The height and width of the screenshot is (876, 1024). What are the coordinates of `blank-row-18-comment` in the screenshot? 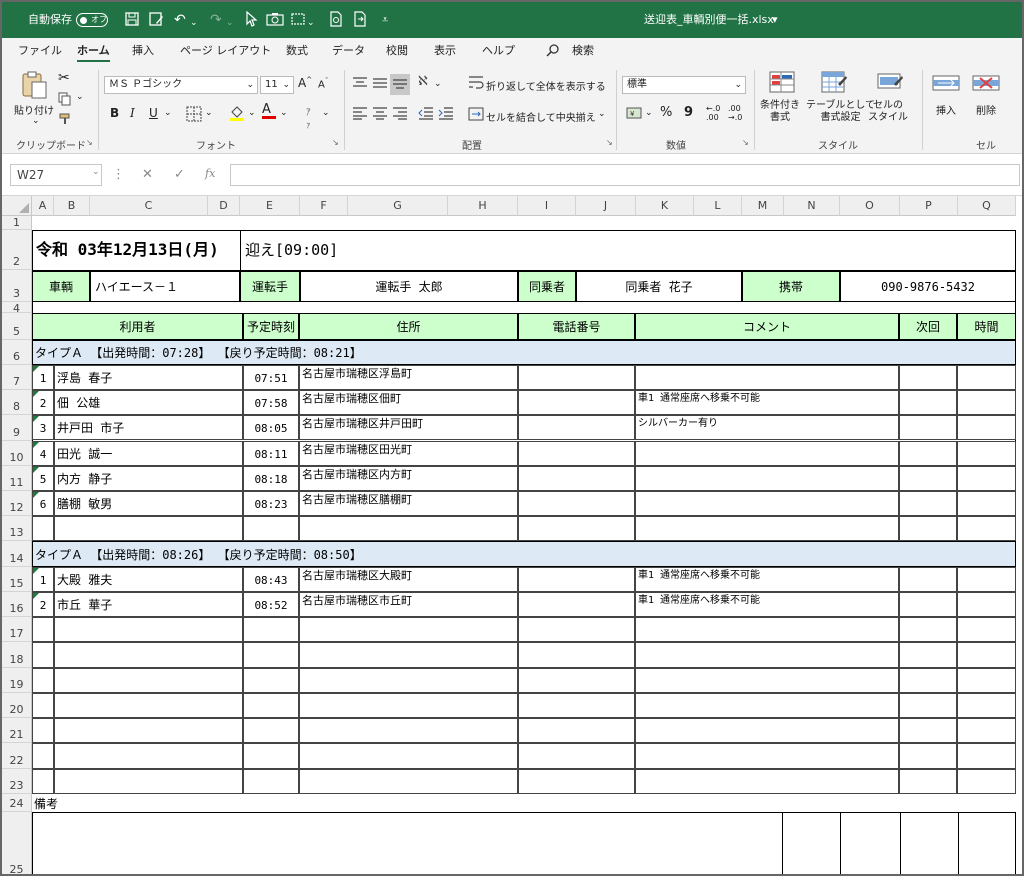 It's located at (767, 655).